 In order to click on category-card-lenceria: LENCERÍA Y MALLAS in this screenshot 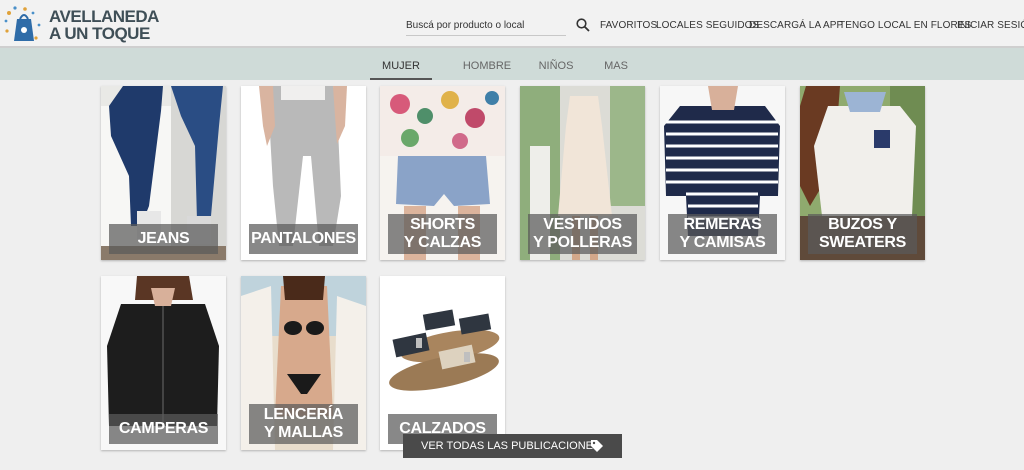, I will do `click(303, 363)`.